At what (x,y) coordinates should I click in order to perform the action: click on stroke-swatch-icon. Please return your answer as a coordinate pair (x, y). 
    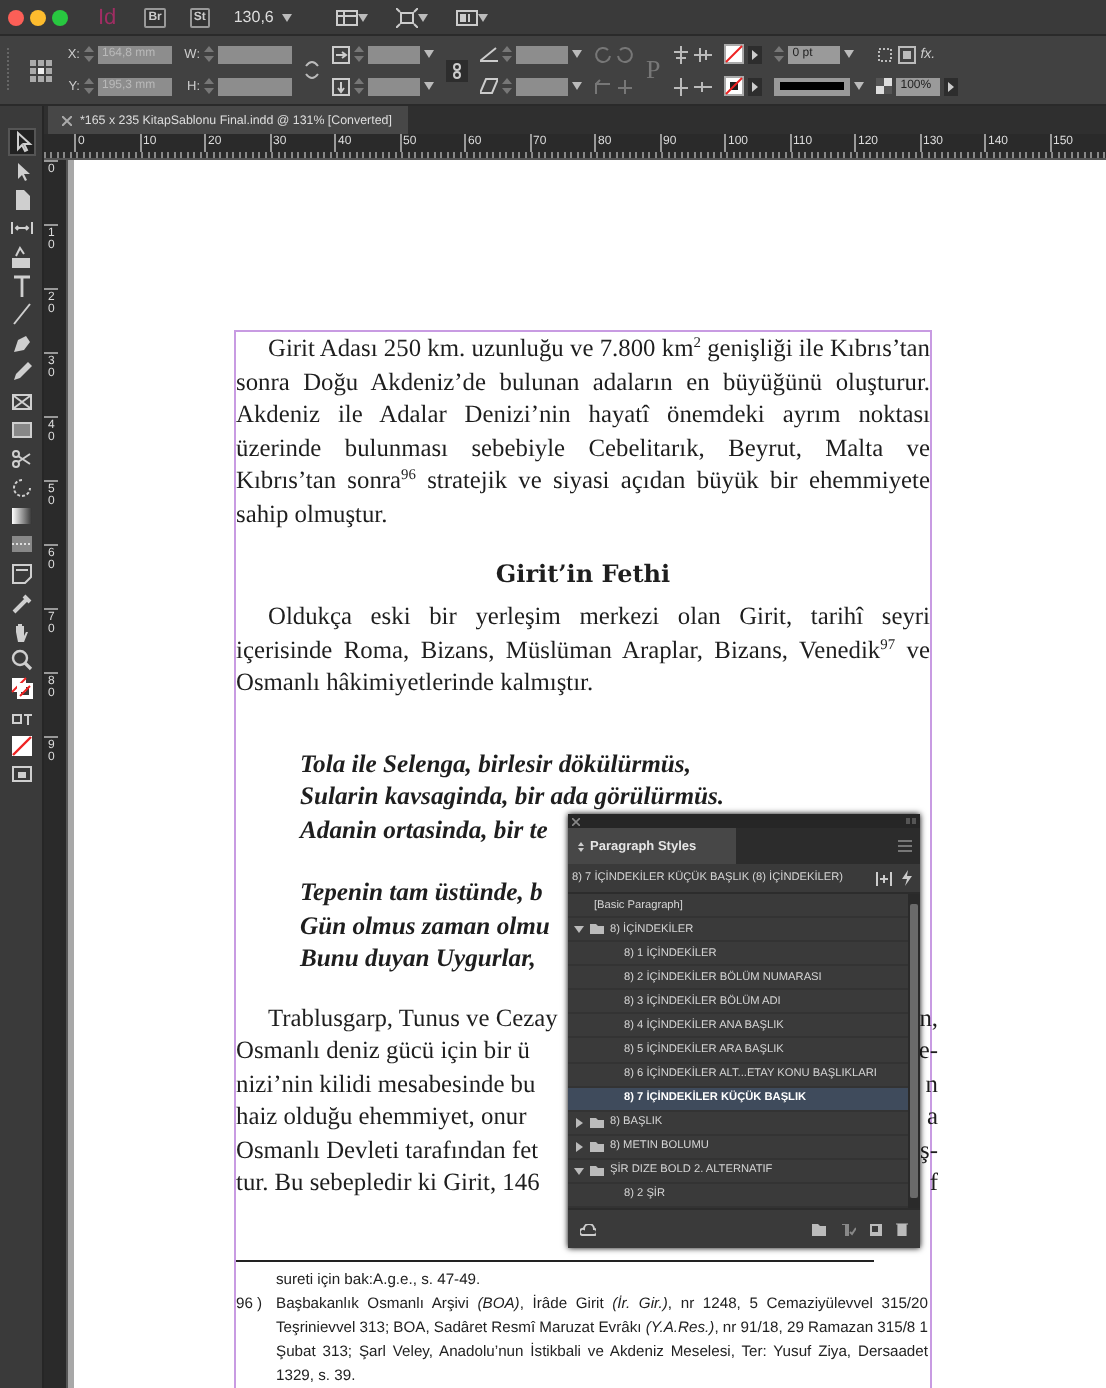
    Looking at the image, I should click on (734, 86).